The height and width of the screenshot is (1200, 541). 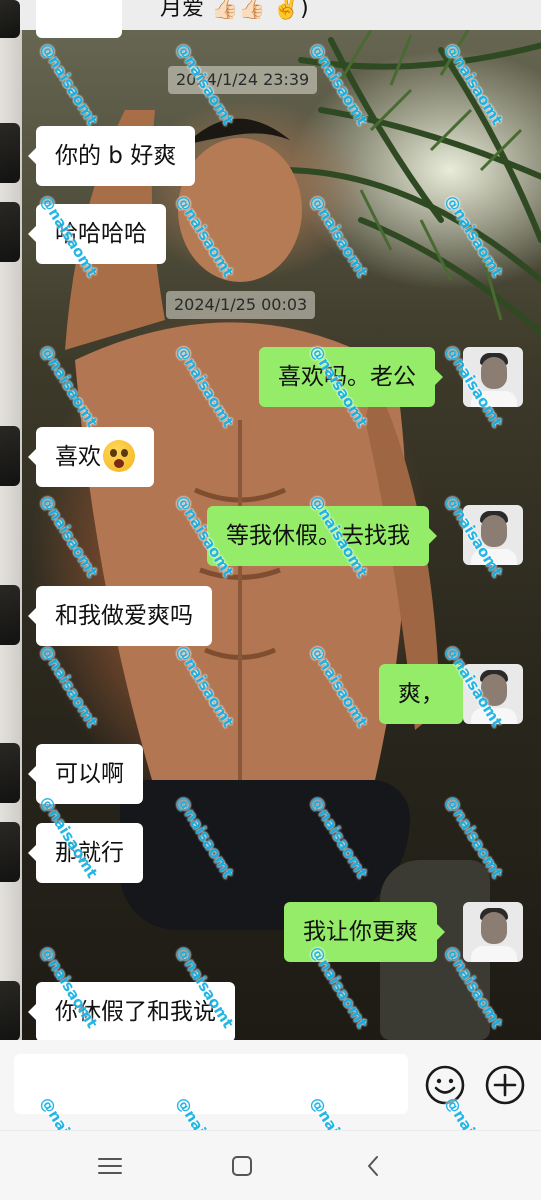 I want to click on message-bubble-incoming: 喜欢, so click(x=91, y=457).